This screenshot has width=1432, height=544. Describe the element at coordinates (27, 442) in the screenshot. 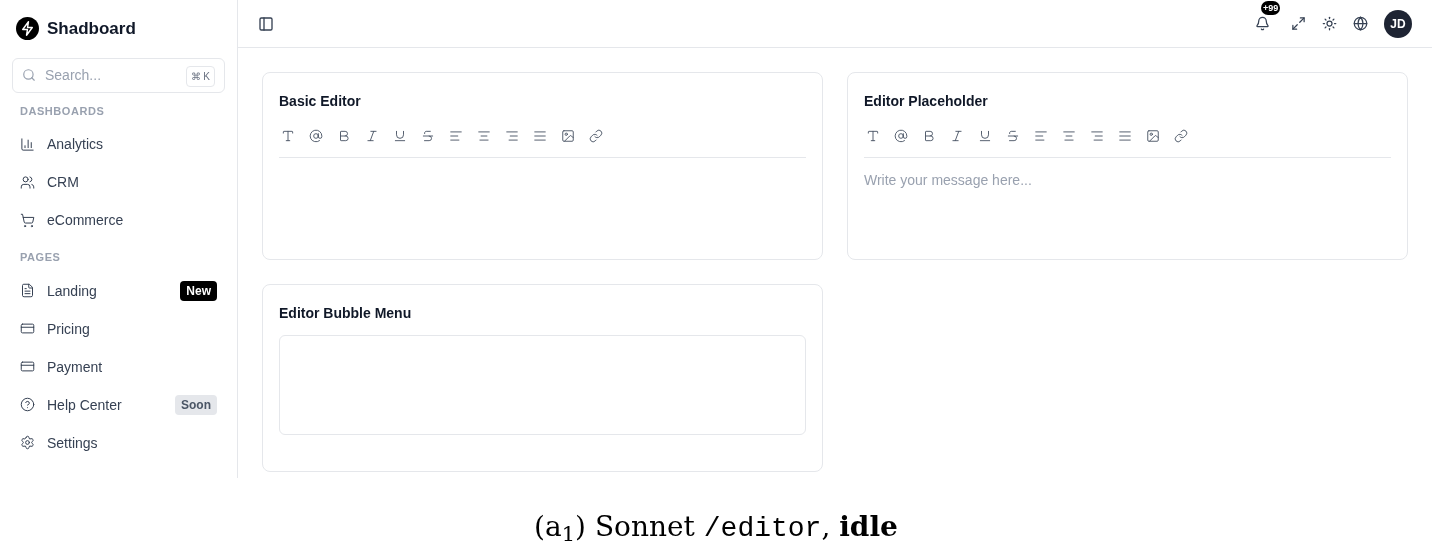

I see `settings-icon` at that location.